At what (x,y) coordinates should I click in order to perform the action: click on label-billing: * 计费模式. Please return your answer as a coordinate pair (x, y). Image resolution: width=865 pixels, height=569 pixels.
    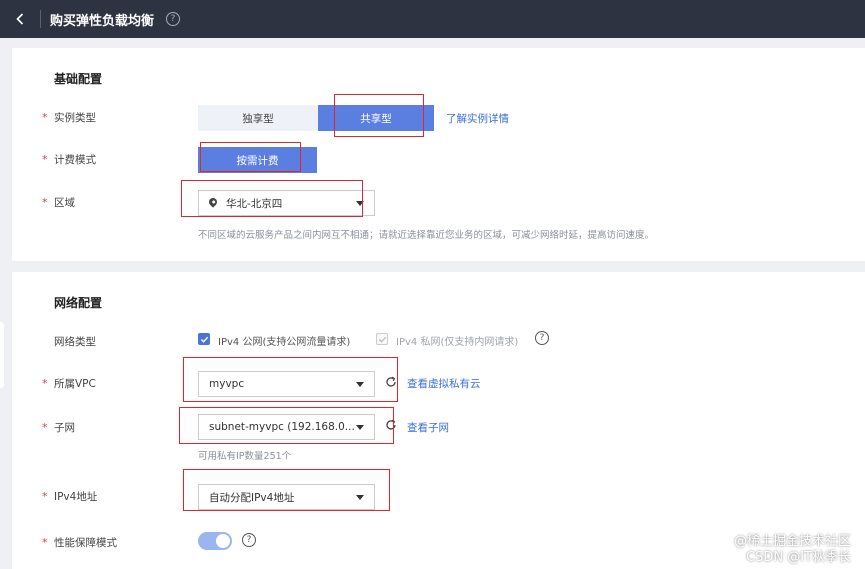
    Looking at the image, I should click on (69, 159).